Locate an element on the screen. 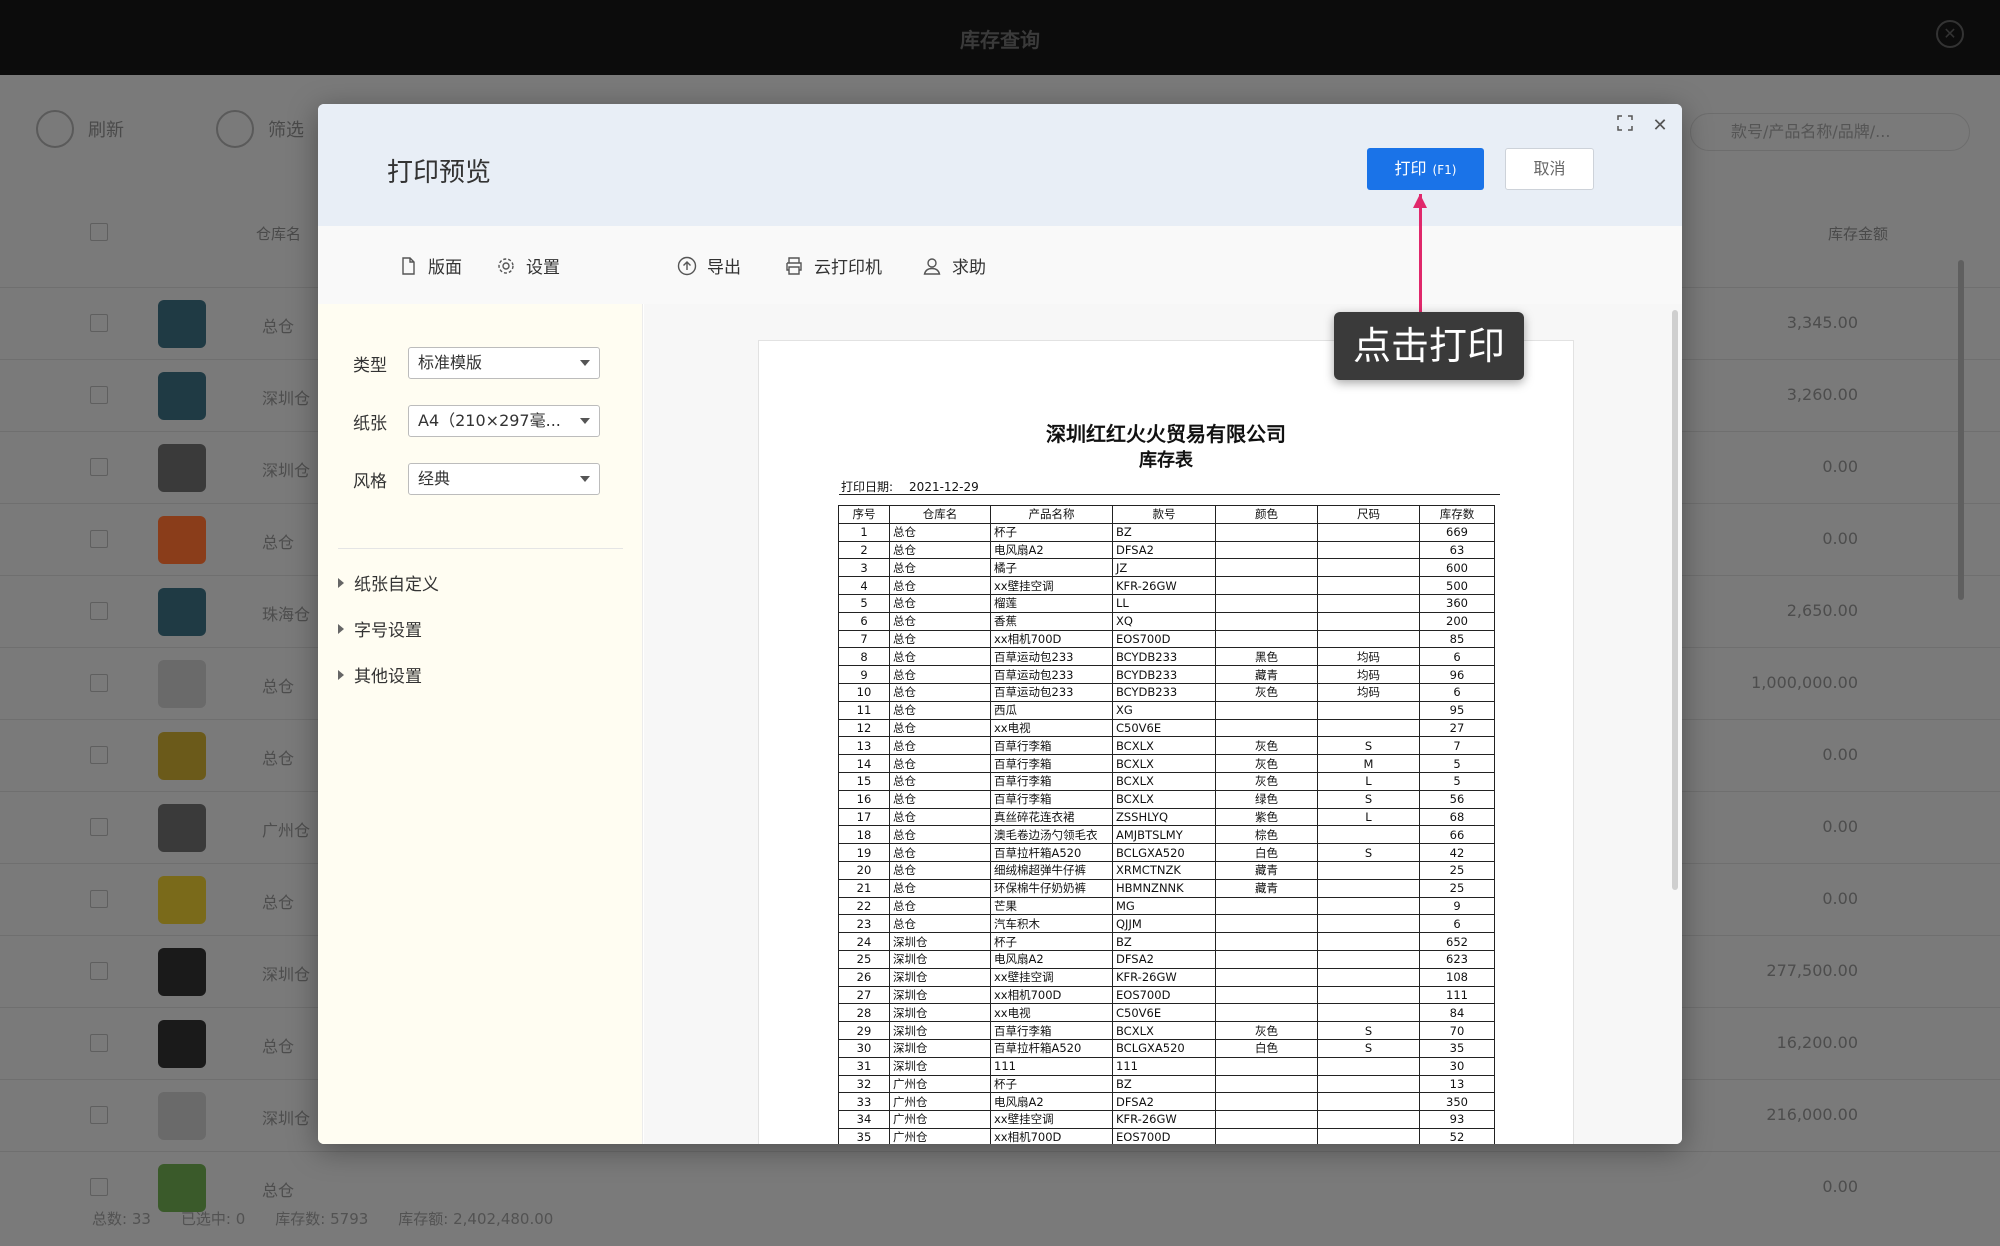 This screenshot has height=1246, width=2000. stock-cell: 6 is located at coordinates (864, 621).